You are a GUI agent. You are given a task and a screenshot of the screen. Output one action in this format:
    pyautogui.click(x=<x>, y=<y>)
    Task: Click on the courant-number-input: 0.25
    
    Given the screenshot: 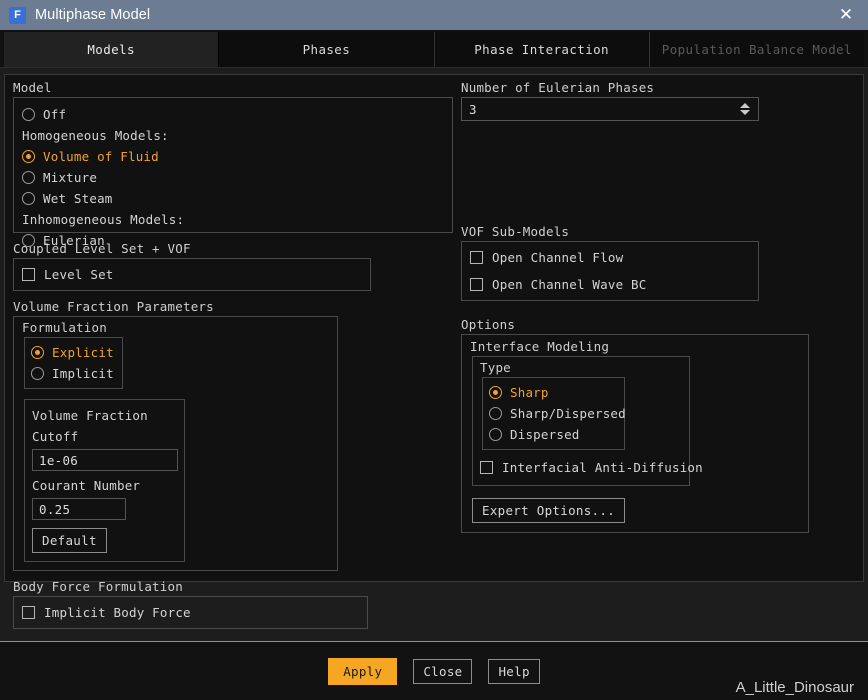 What is the action you would take?
    pyautogui.click(x=79, y=509)
    